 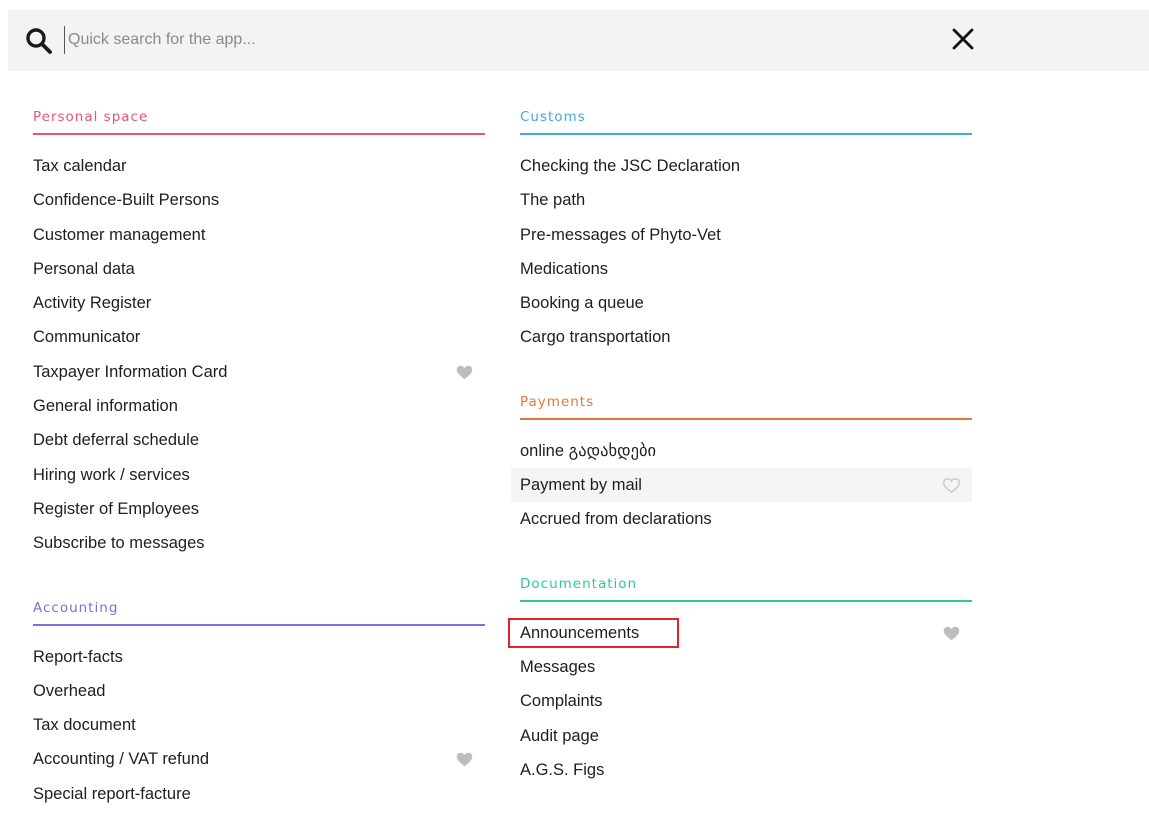 What do you see at coordinates (476, 40) in the screenshot?
I see `search-input` at bounding box center [476, 40].